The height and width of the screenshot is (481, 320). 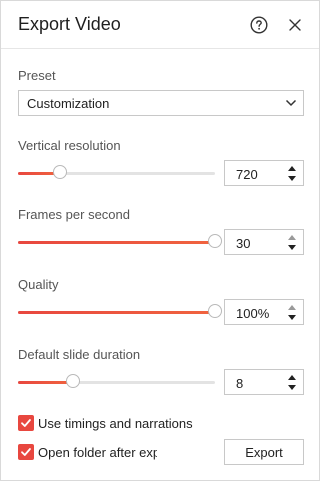 What do you see at coordinates (115, 423) in the screenshot?
I see `use-timings-label: Use timings and narrations` at bounding box center [115, 423].